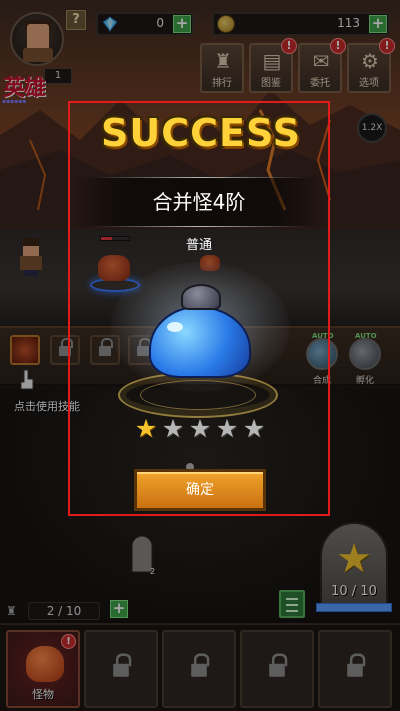 This screenshot has width=400, height=711. Describe the element at coordinates (201, 133) in the screenshot. I see `success-title: SUCCESS` at that location.